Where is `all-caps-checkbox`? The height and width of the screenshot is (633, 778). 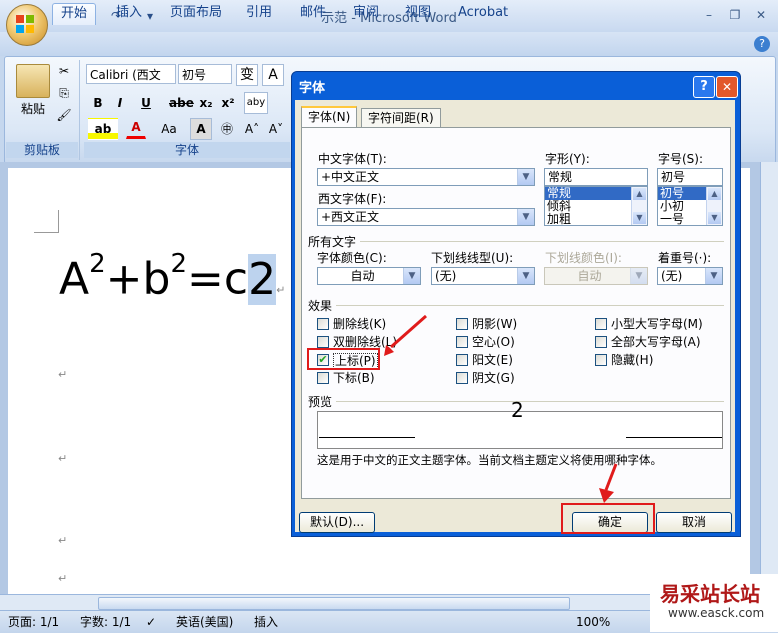
all-caps-checkbox is located at coordinates (601, 342).